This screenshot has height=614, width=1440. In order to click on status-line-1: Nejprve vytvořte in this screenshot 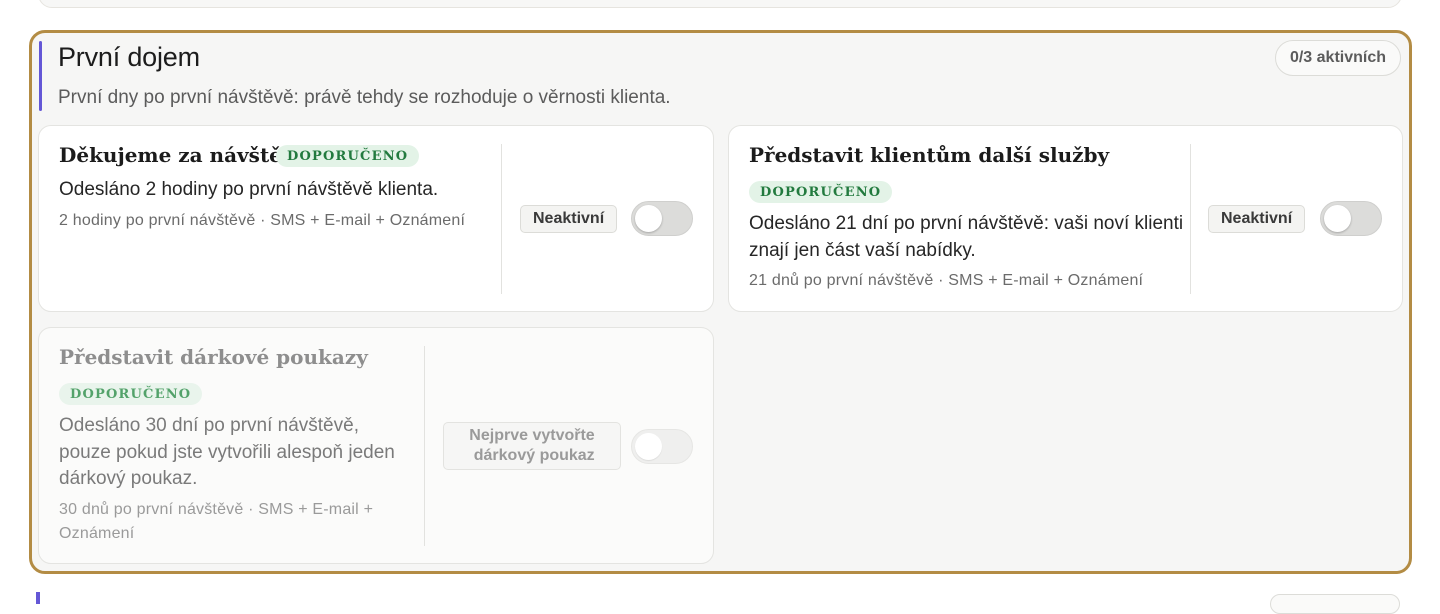, I will do `click(532, 435)`.